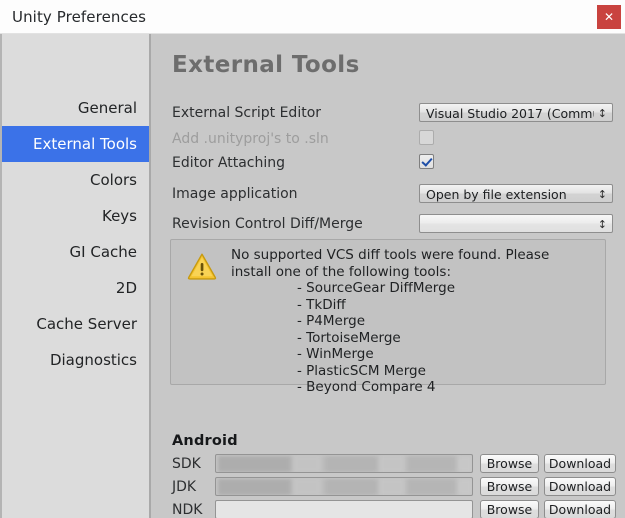  Describe the element at coordinates (247, 113) in the screenshot. I see `label-external-script-editor: External Script Editor` at that location.